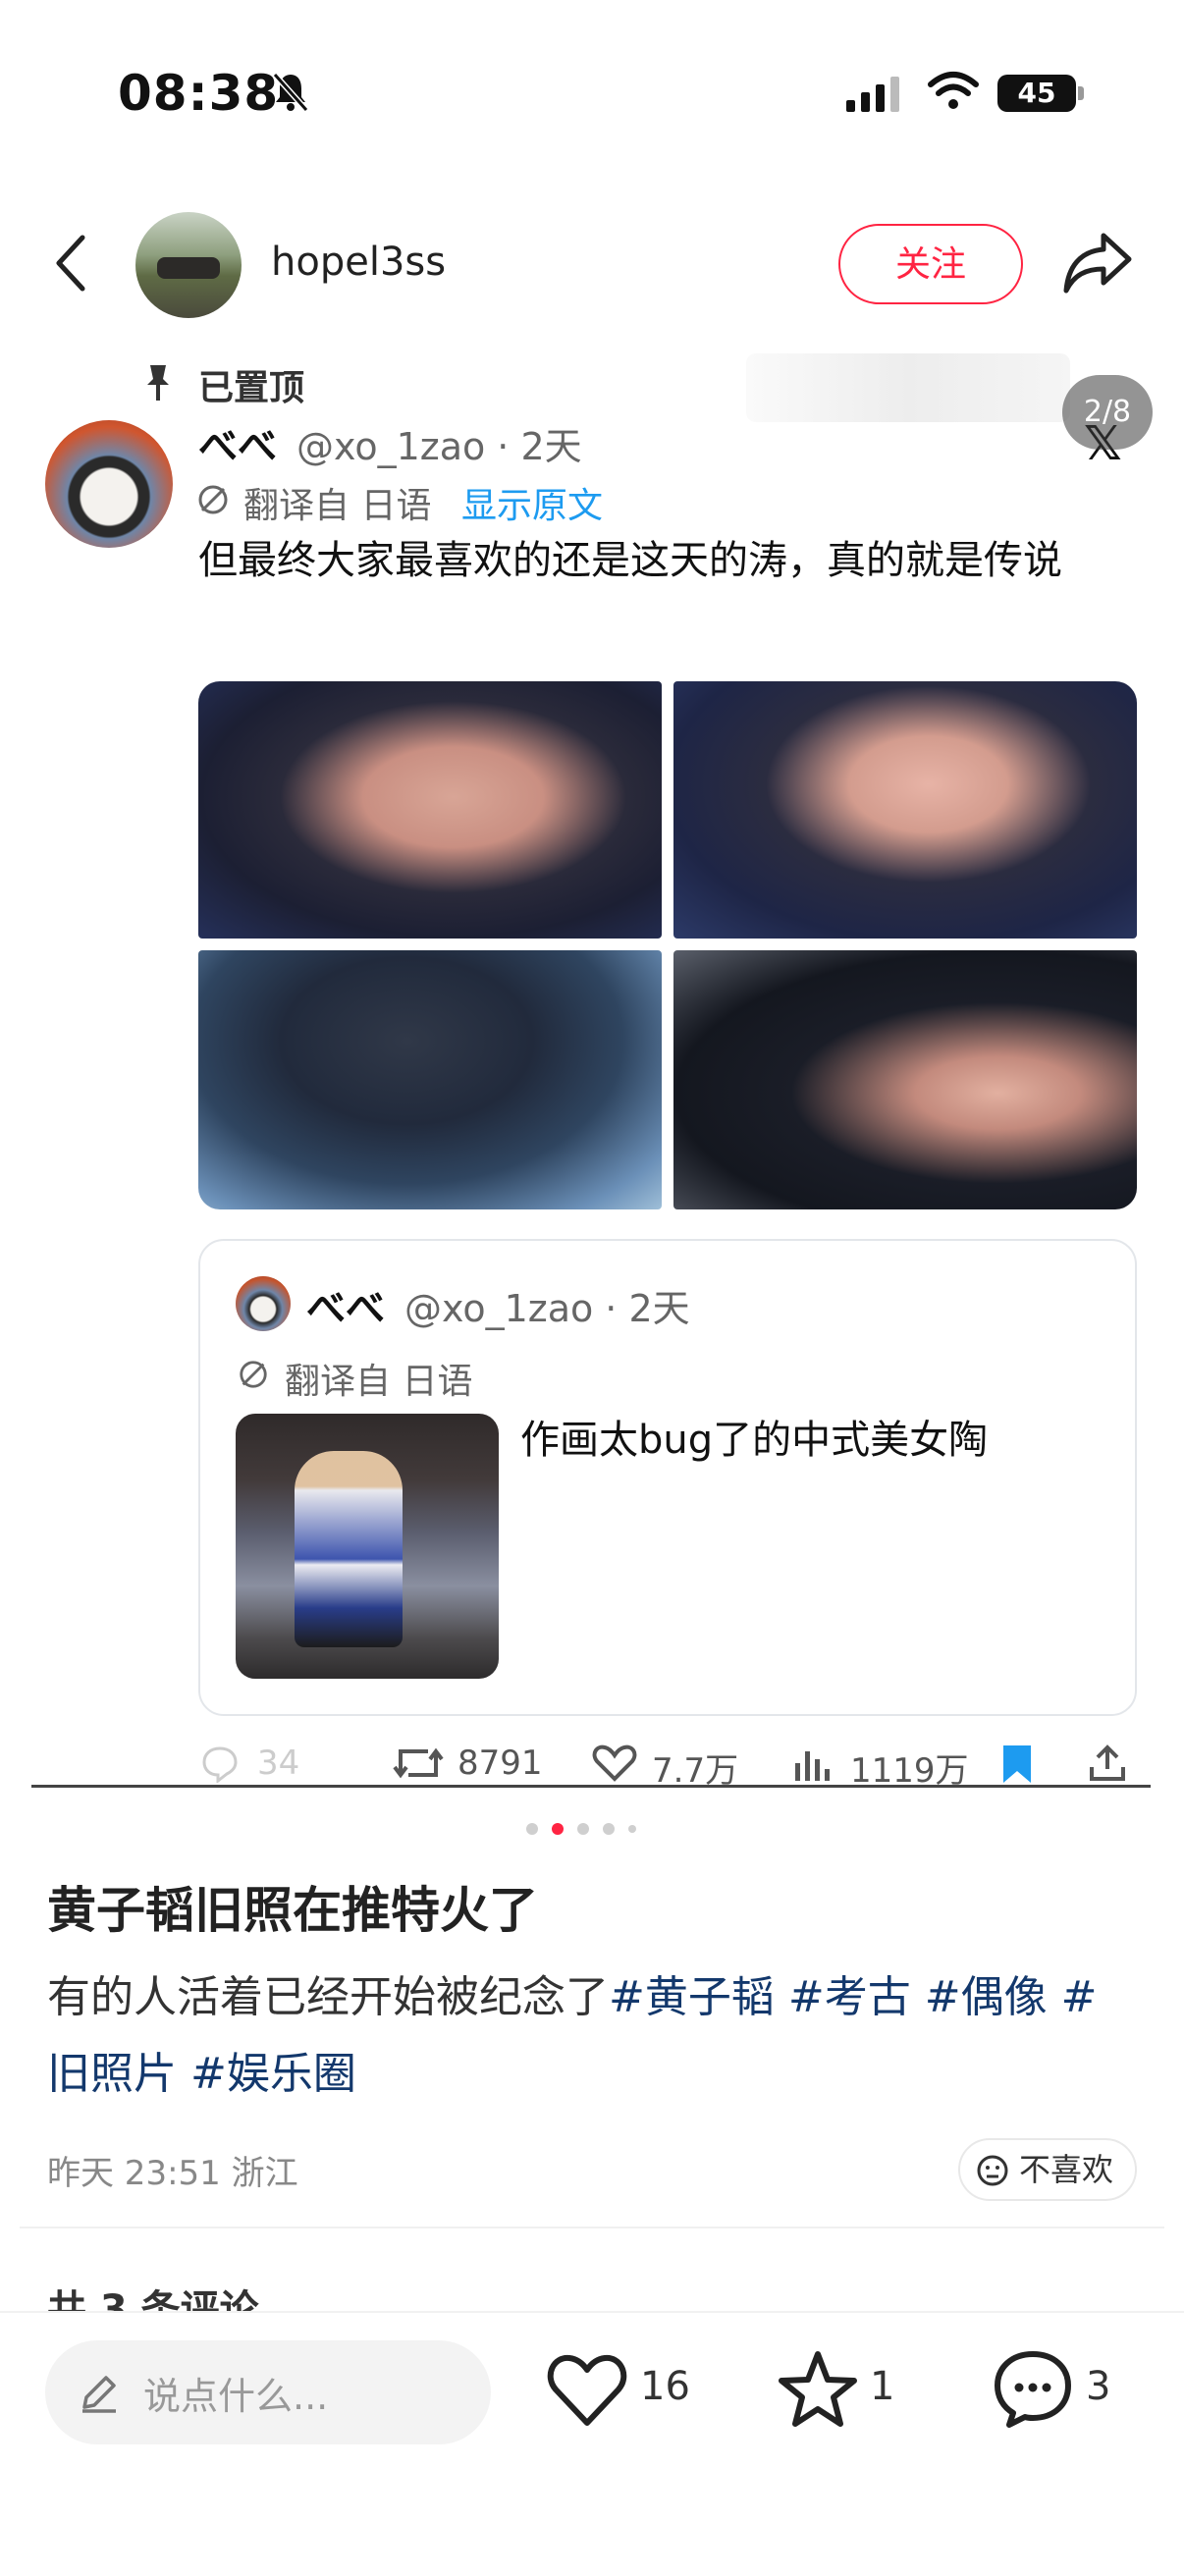  Describe the element at coordinates (292, 1910) in the screenshot. I see `post-title: 黄子韬旧照在推特火了` at that location.